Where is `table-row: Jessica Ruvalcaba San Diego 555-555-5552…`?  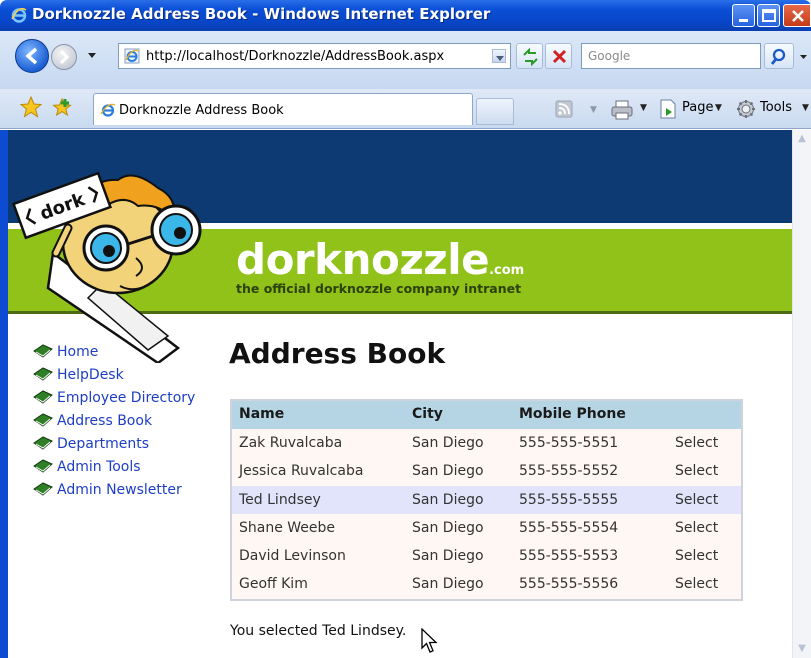 table-row: Jessica Ruvalcaba San Diego 555-555-5552… is located at coordinates (486, 471).